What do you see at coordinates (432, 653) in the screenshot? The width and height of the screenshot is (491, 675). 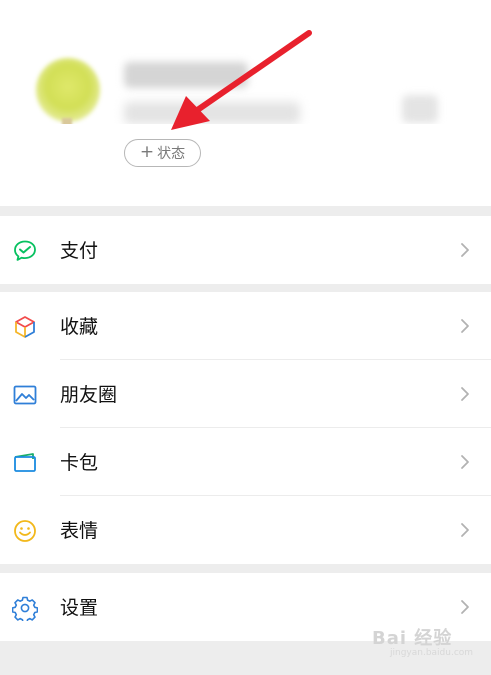 I see `watermark-url: jingyan.baidu.com` at bounding box center [432, 653].